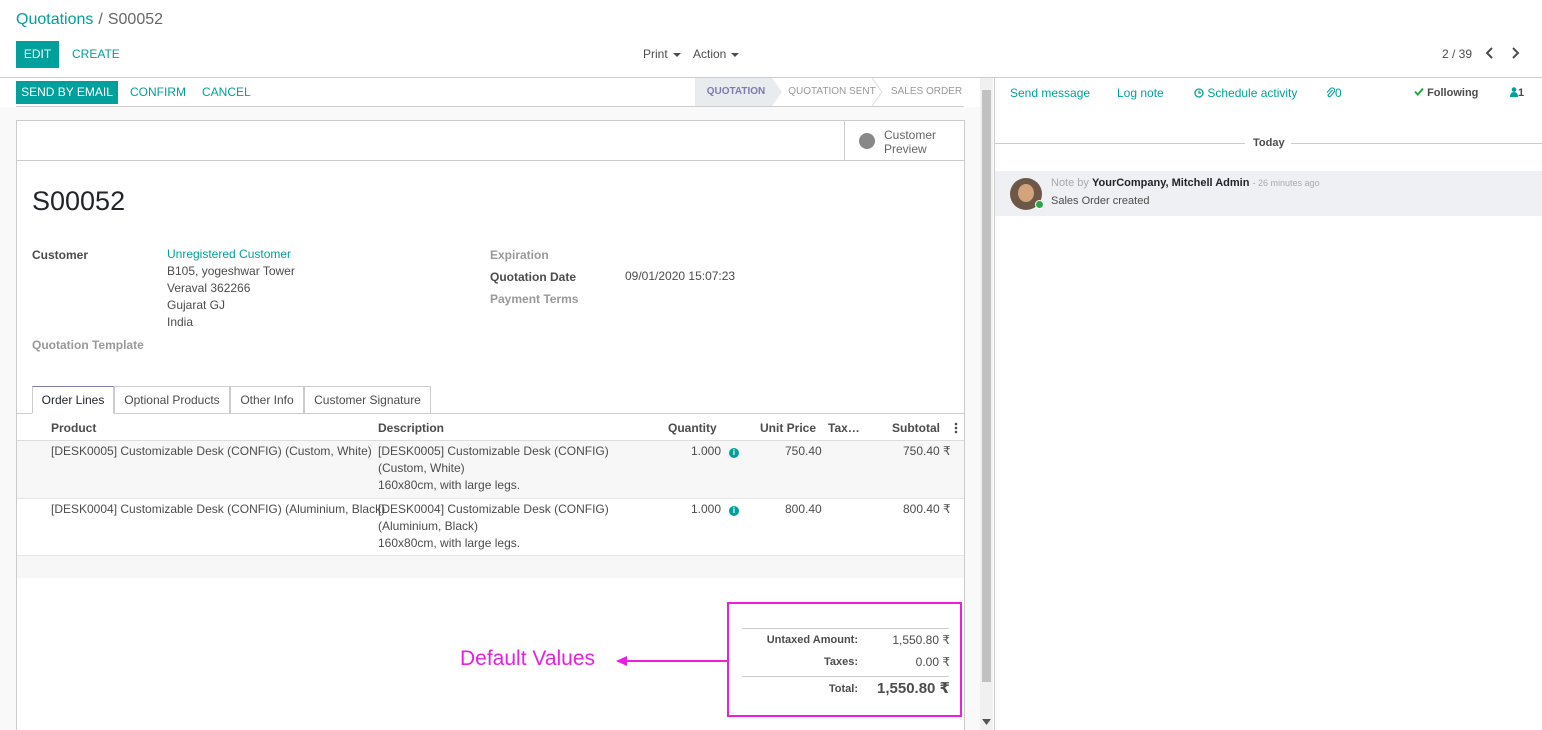  Describe the element at coordinates (1140, 93) in the screenshot. I see `log-note-button: Log note` at that location.